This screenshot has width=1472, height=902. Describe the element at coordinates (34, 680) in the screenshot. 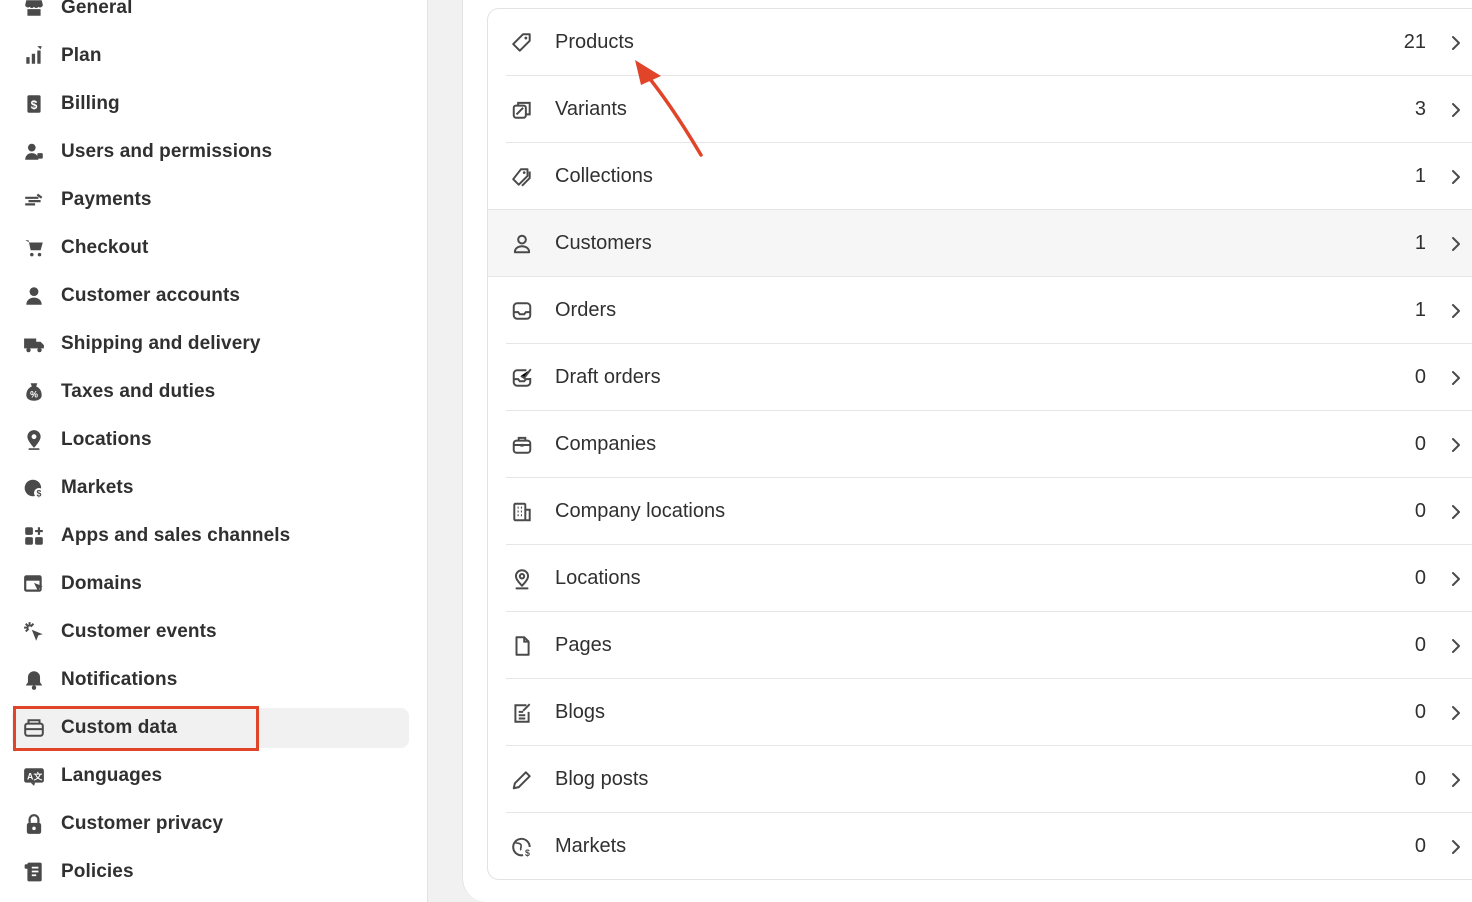

I see `bell-icon` at that location.